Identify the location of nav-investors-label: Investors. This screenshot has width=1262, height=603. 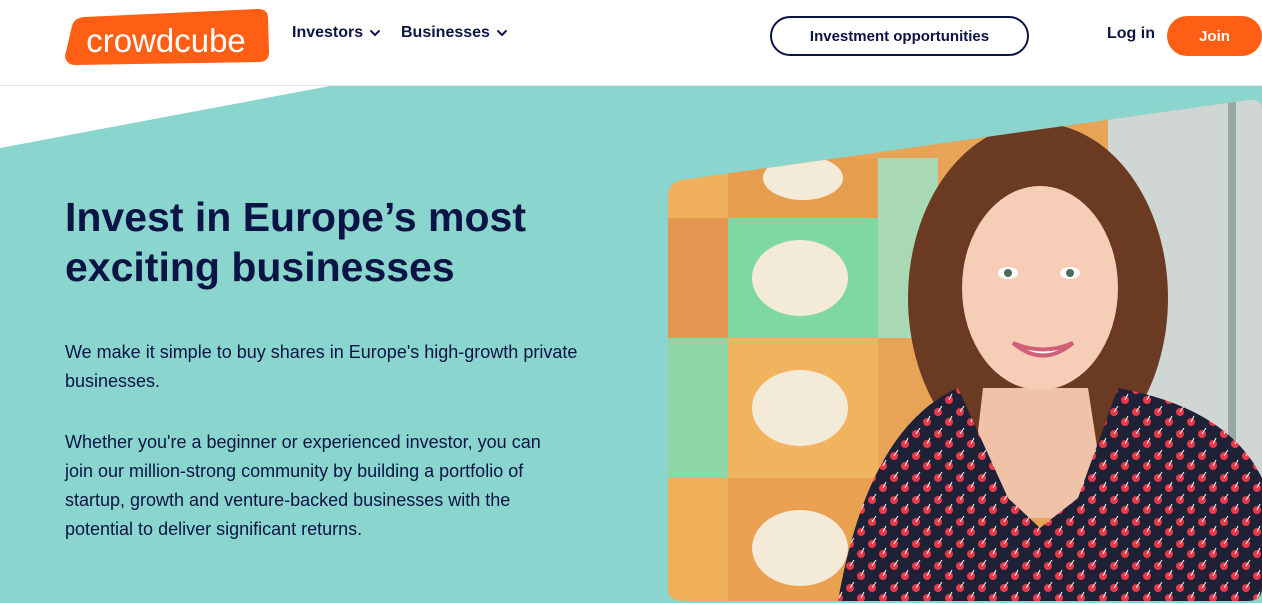
(328, 32).